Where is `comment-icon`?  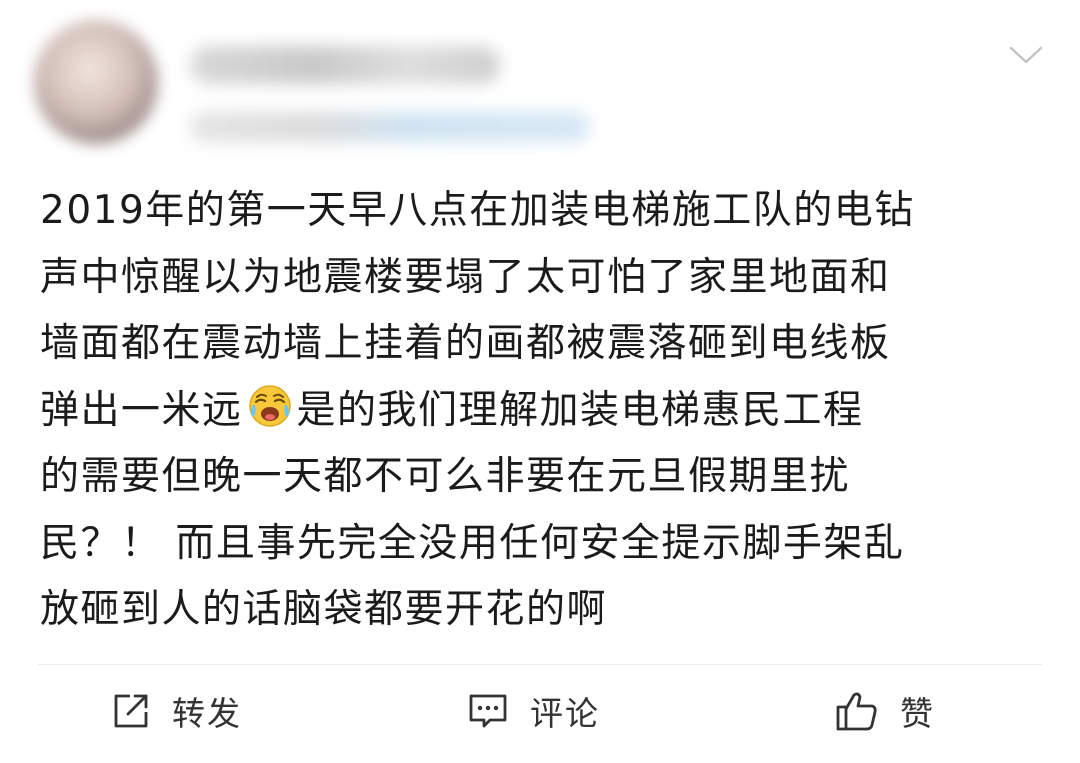
comment-icon is located at coordinates (488, 711).